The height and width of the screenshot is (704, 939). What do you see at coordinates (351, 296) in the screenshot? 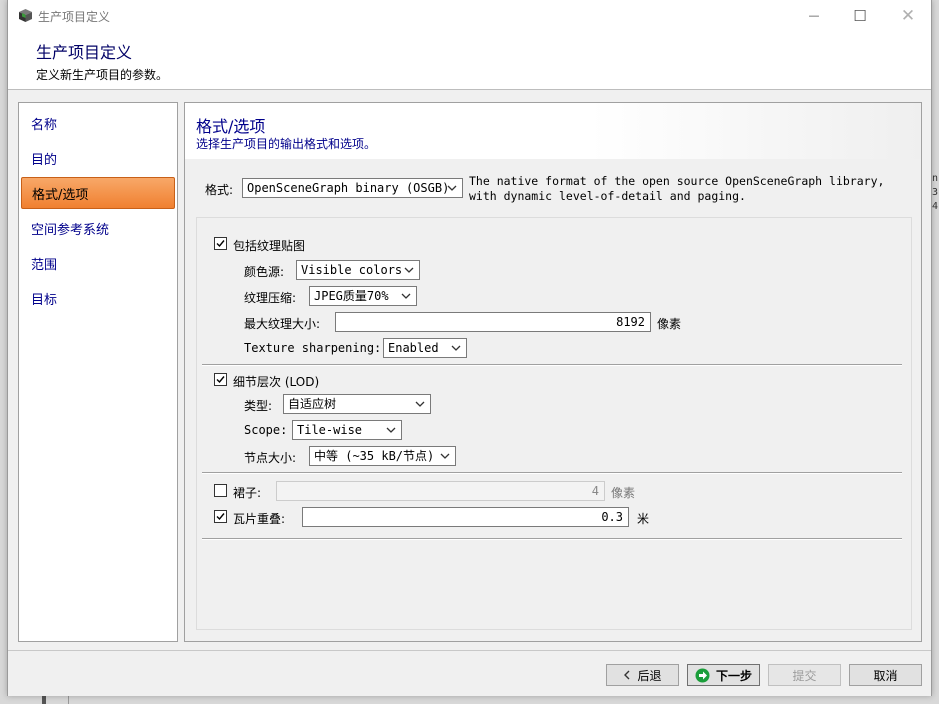
I see `texture-compression-value: JPEG质量70%` at bounding box center [351, 296].